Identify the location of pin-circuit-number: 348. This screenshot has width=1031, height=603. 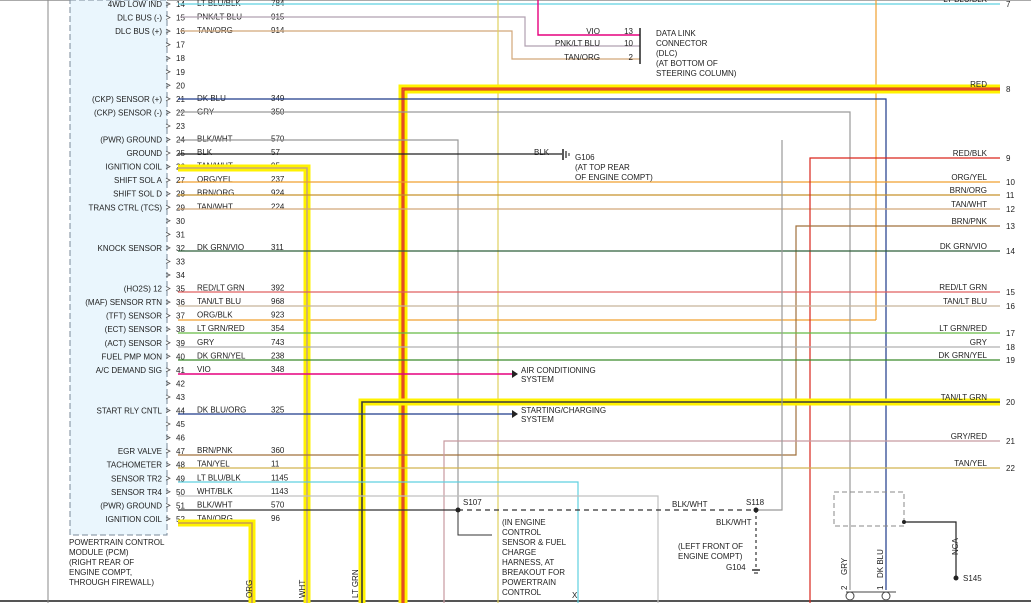
(278, 369).